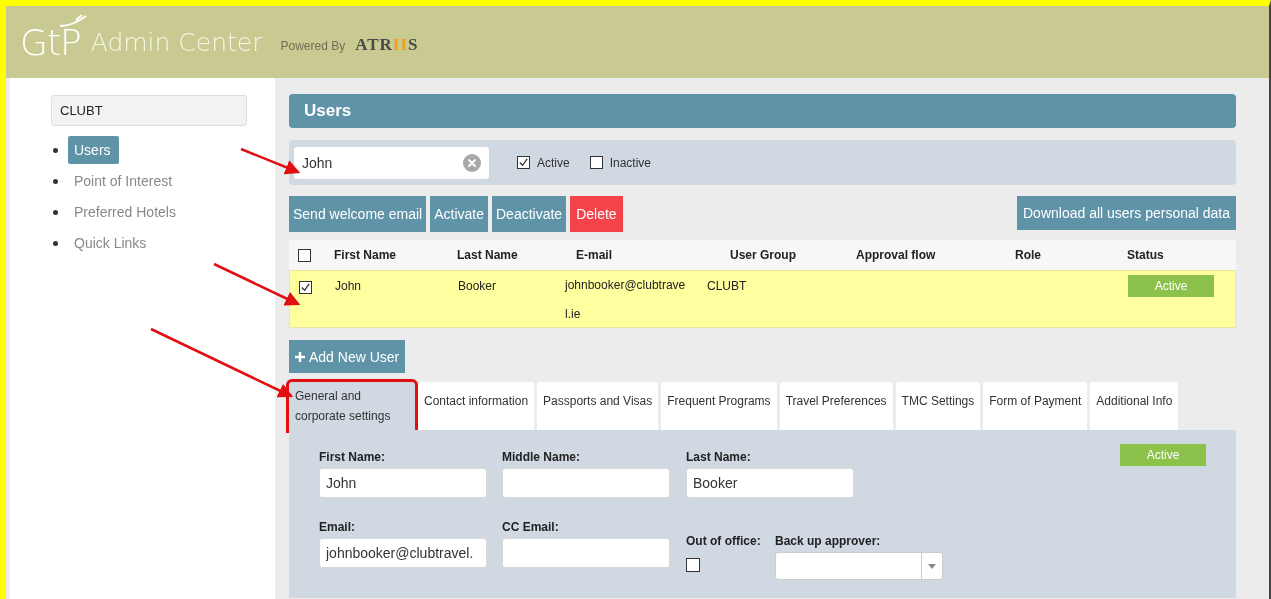 The height and width of the screenshot is (599, 1271). I want to click on tab: Frequent Programs, so click(719, 406).